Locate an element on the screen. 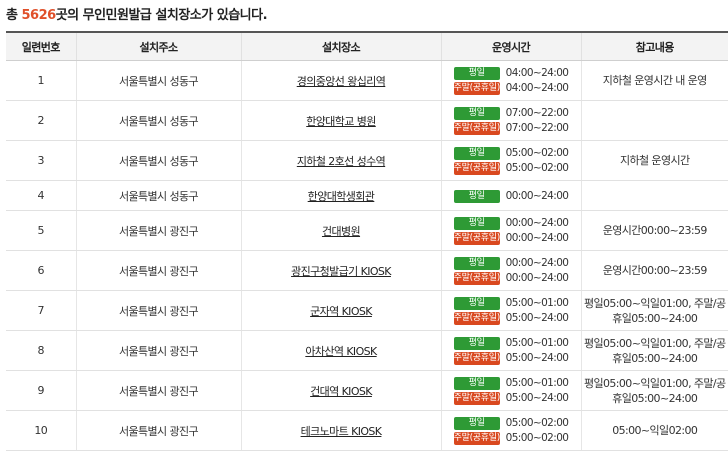 The width and height of the screenshot is (728, 465). place-cell: 한양대학교 병원 is located at coordinates (340, 120).